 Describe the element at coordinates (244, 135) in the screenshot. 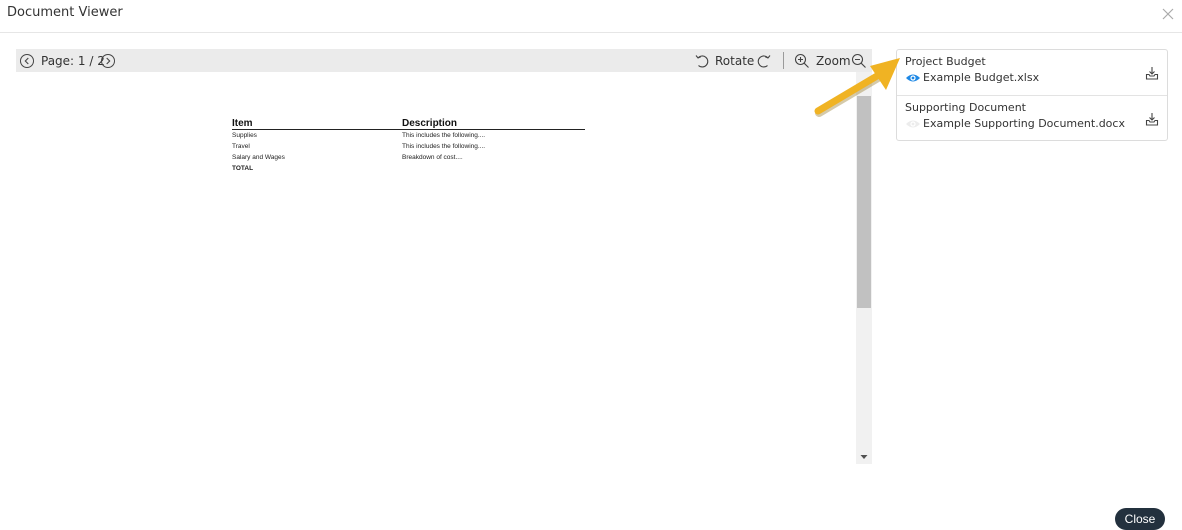

I see `table-cell: Supplies` at that location.